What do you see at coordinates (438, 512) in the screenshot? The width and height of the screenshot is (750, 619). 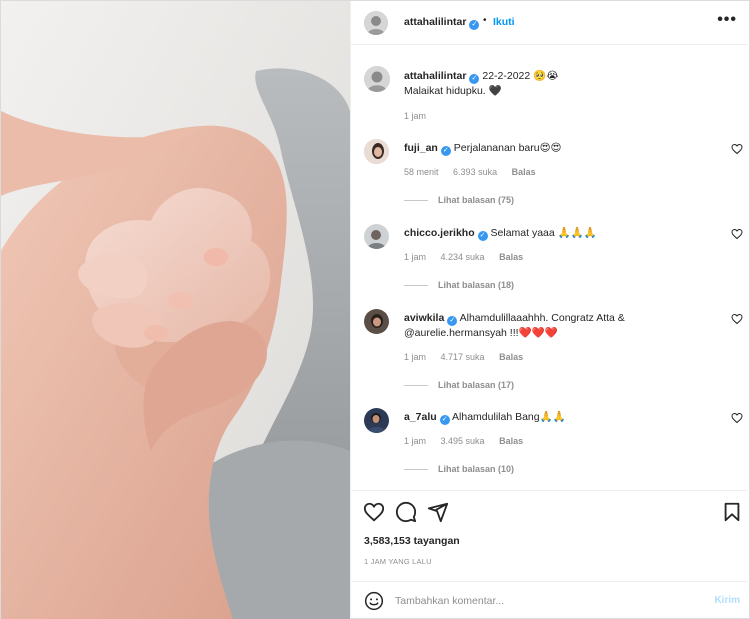 I see `share-send-icon` at bounding box center [438, 512].